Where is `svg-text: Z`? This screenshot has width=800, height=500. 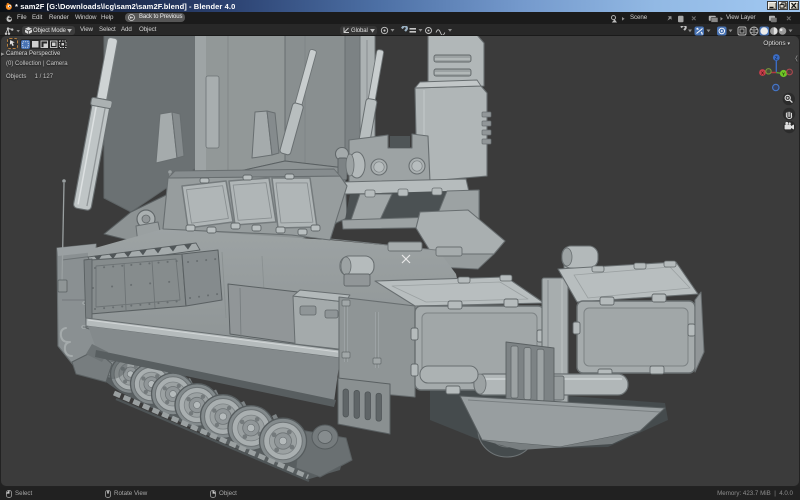 svg-text: Z is located at coordinates (776, 58).